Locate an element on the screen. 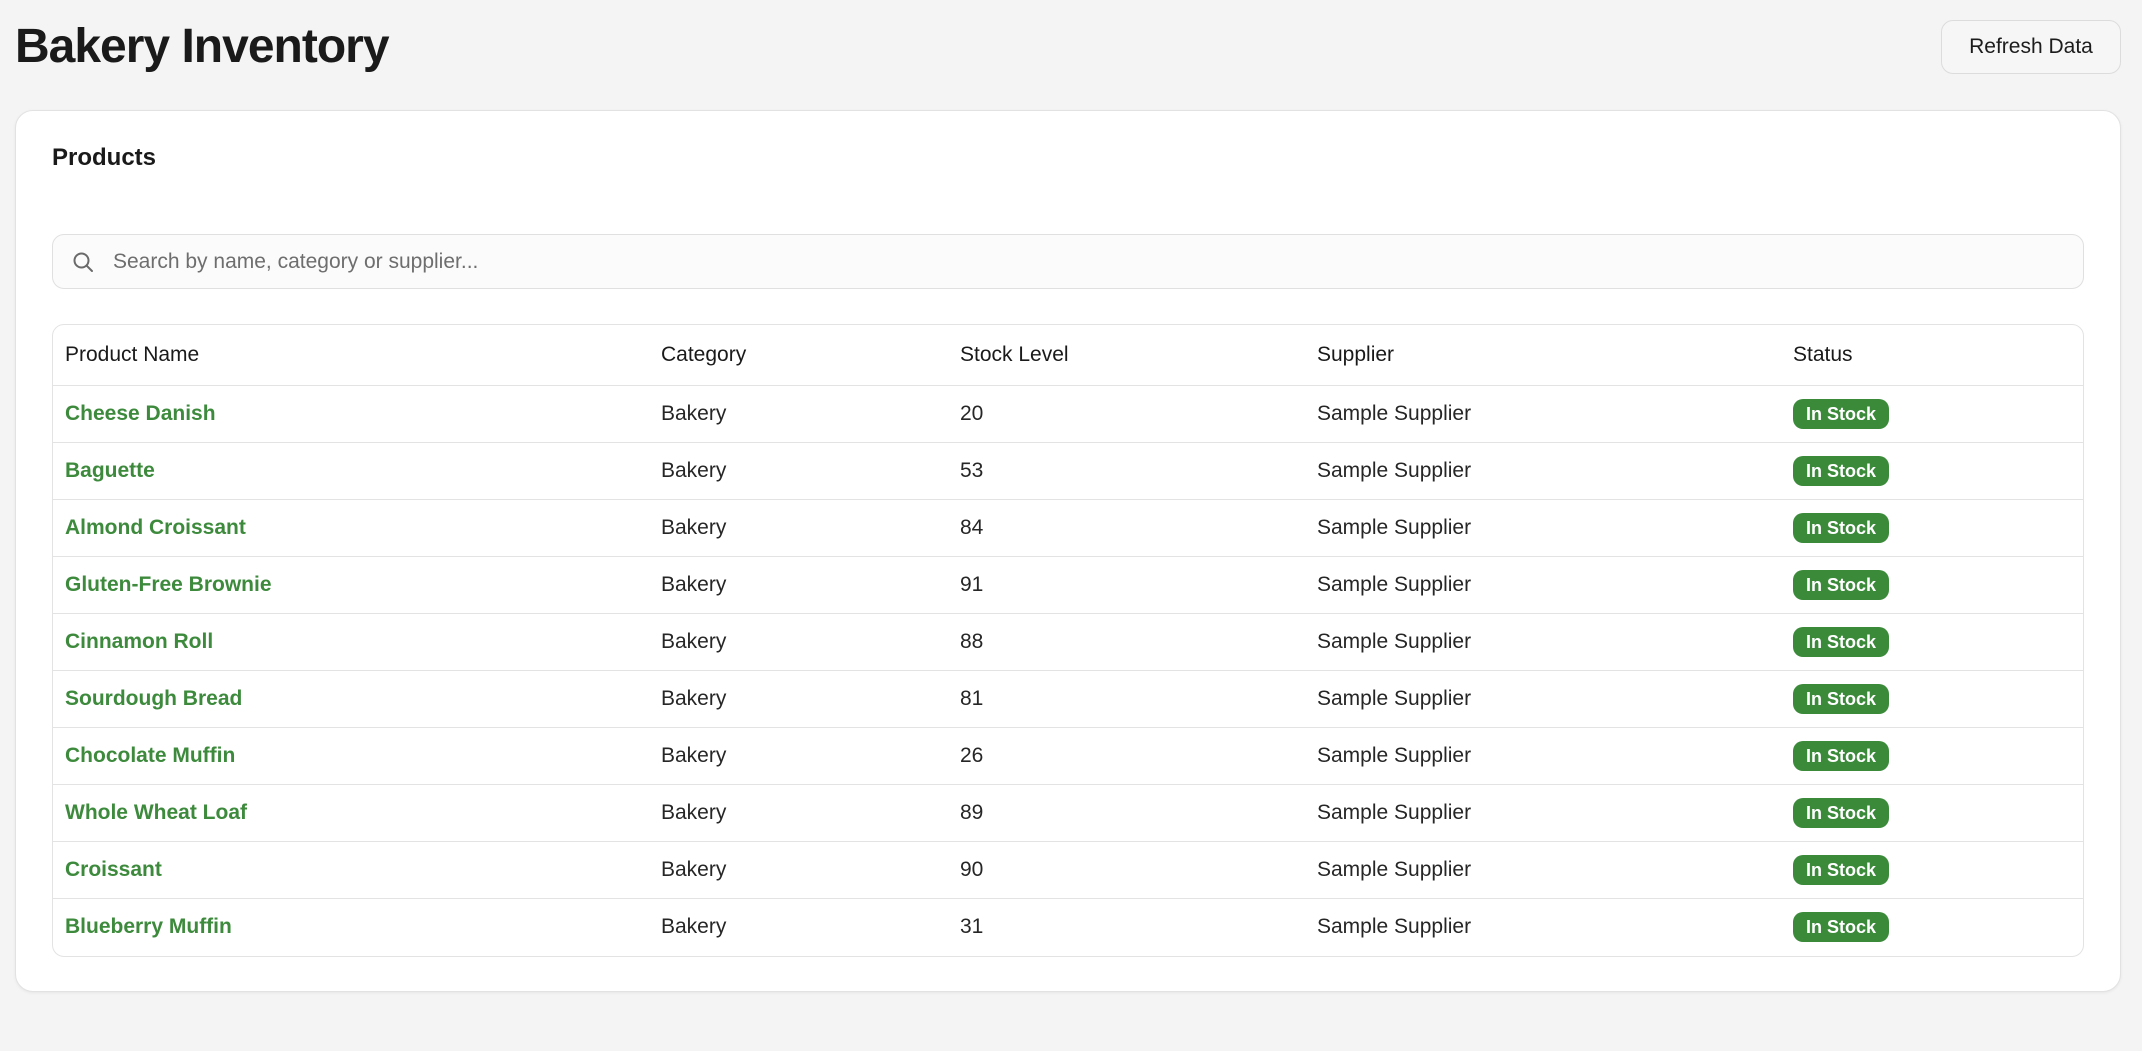 This screenshot has height=1051, width=2142. card-title: Products is located at coordinates (104, 157).